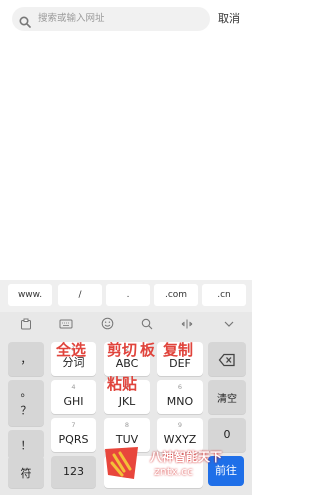  Describe the element at coordinates (122, 350) in the screenshot. I see `overlay-cut: 剪切` at that location.